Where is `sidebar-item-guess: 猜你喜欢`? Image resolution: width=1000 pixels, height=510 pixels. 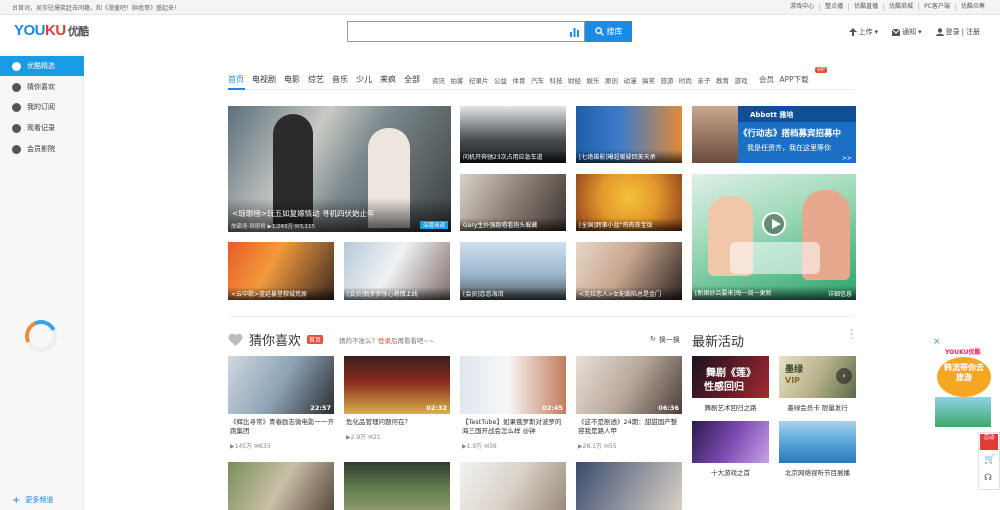 sidebar-item-guess: 猜你喜欢 is located at coordinates (42, 87).